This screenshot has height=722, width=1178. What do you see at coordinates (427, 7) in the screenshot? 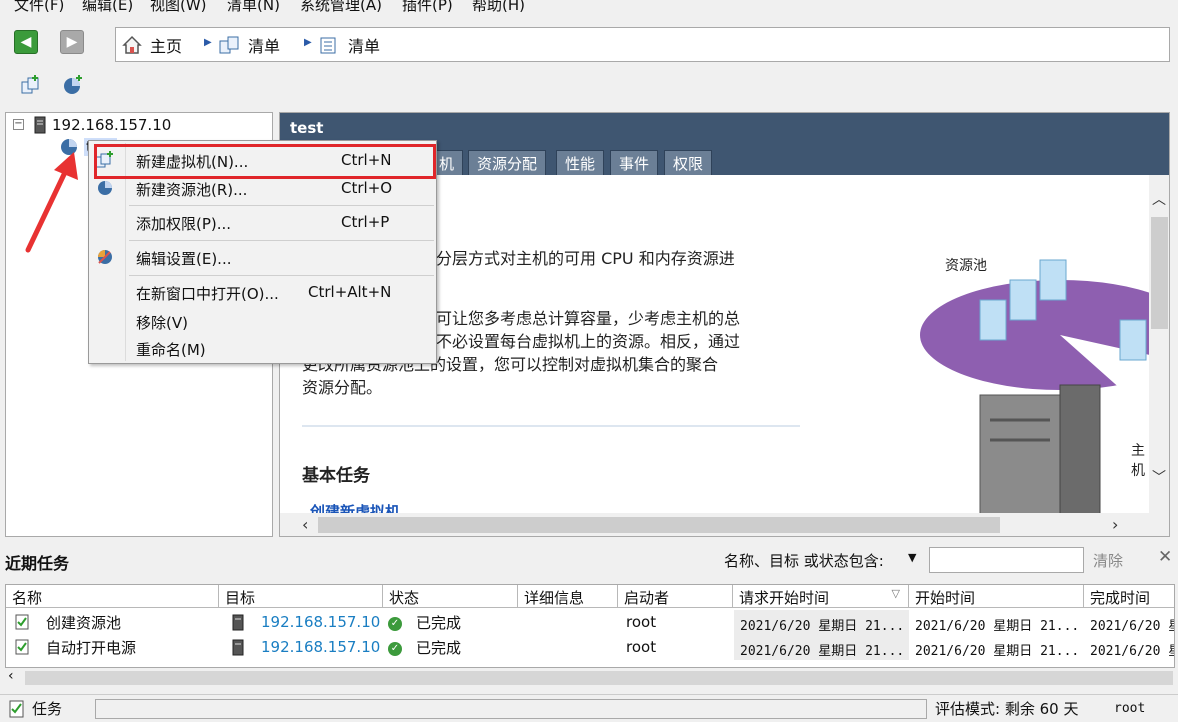
I see `menu-plugins: 插件(P)` at bounding box center [427, 7].